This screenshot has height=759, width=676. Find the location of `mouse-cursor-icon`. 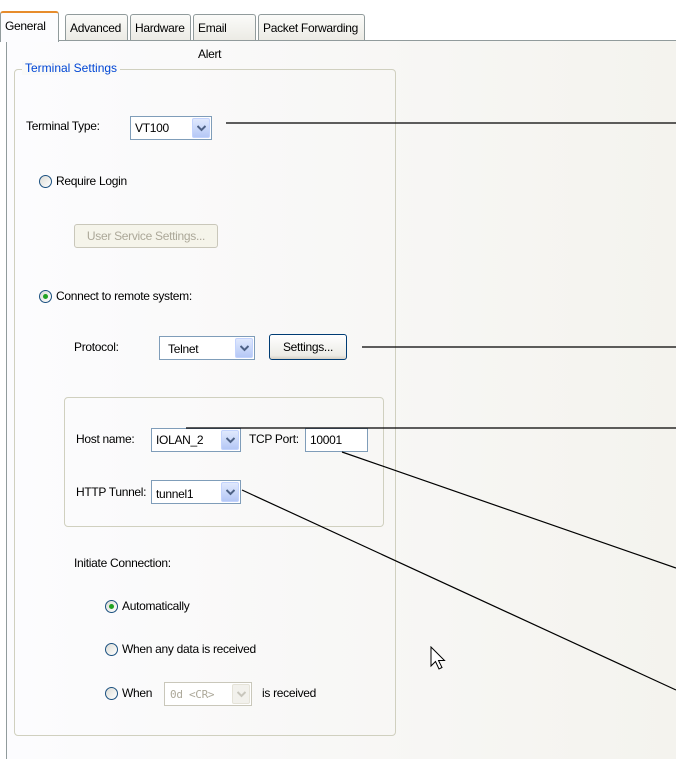

mouse-cursor-icon is located at coordinates (438, 658).